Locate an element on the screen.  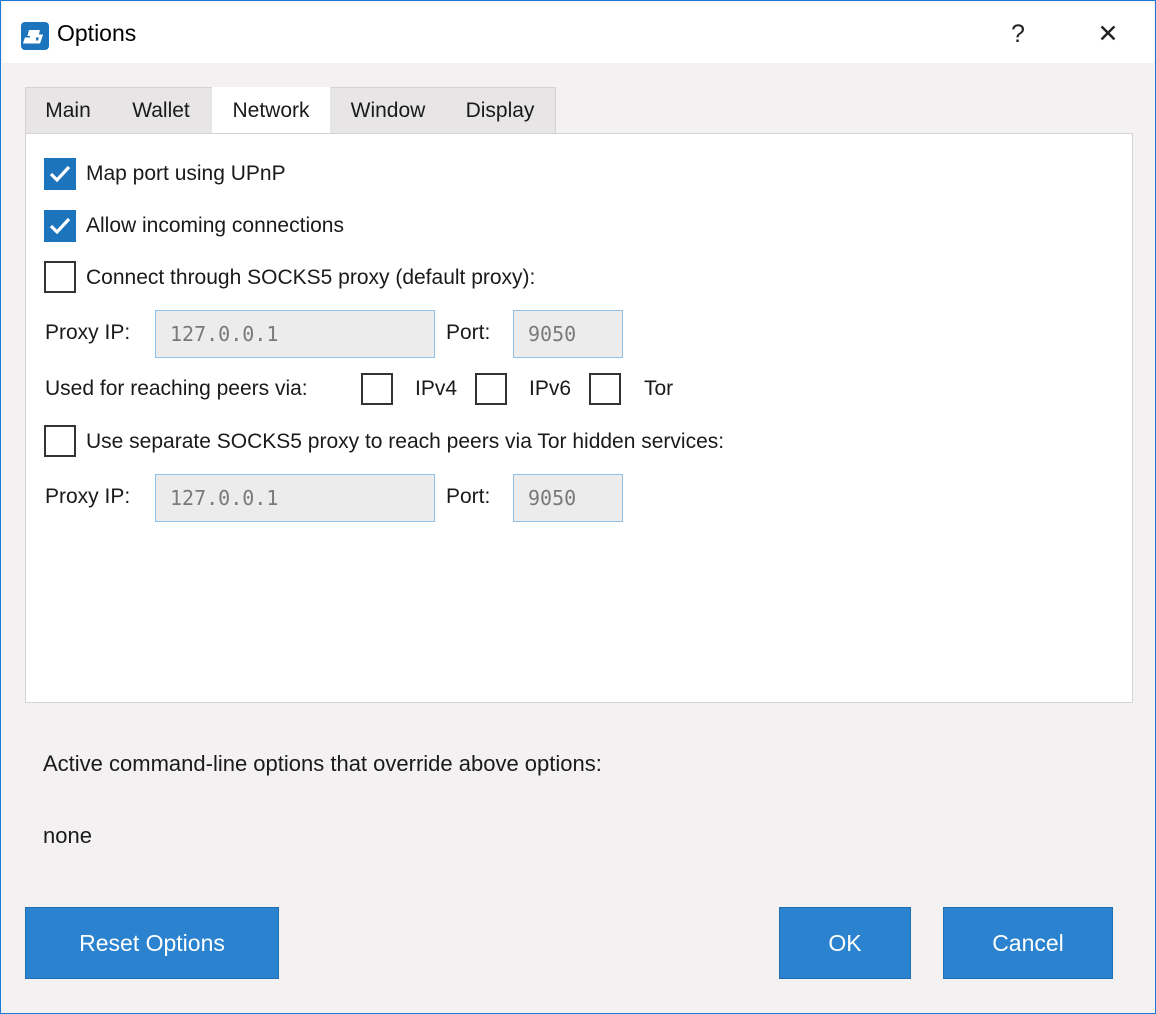
tor-label: Tor is located at coordinates (659, 388).